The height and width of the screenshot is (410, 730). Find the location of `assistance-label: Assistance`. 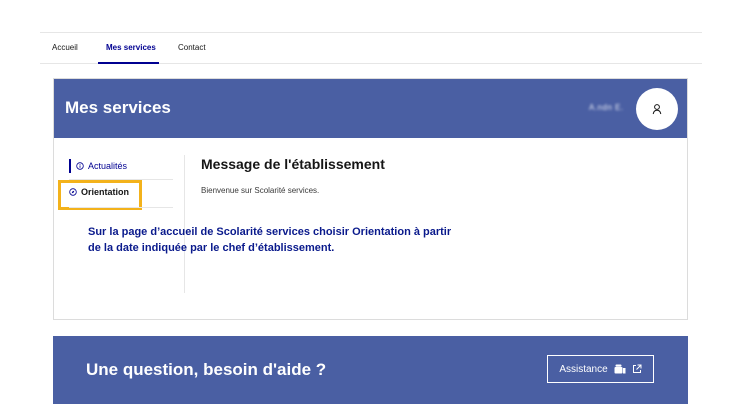

assistance-label: Assistance is located at coordinates (583, 369).